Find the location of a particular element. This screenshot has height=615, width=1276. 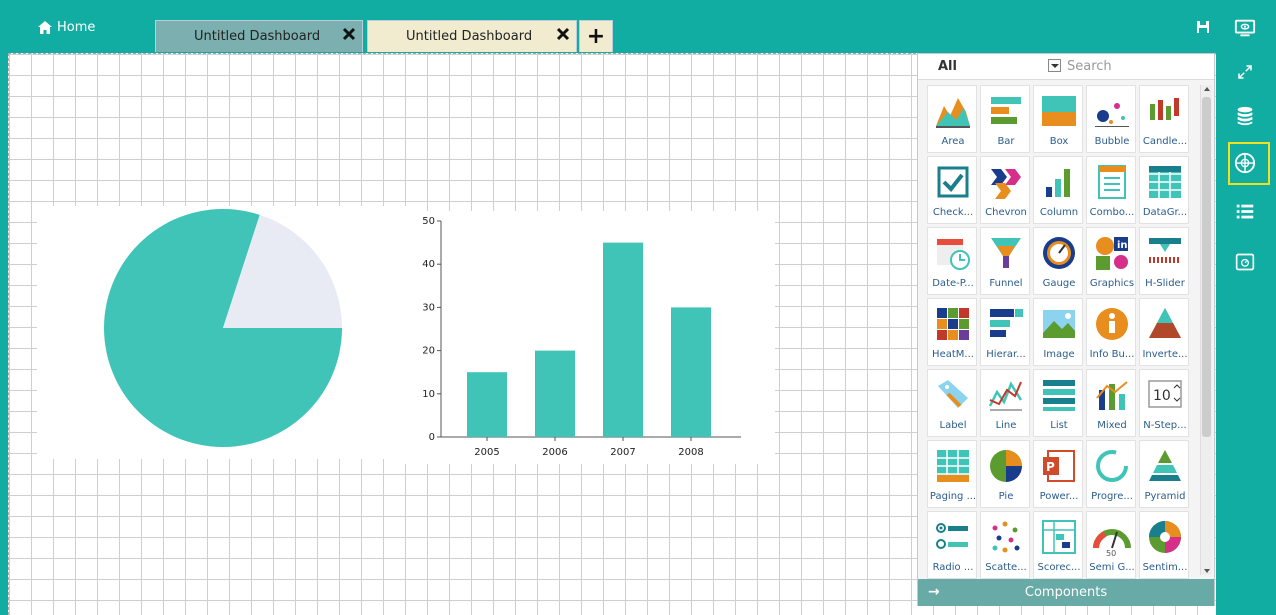

component-tile-gauge: Gauge is located at coordinates (1058, 261).